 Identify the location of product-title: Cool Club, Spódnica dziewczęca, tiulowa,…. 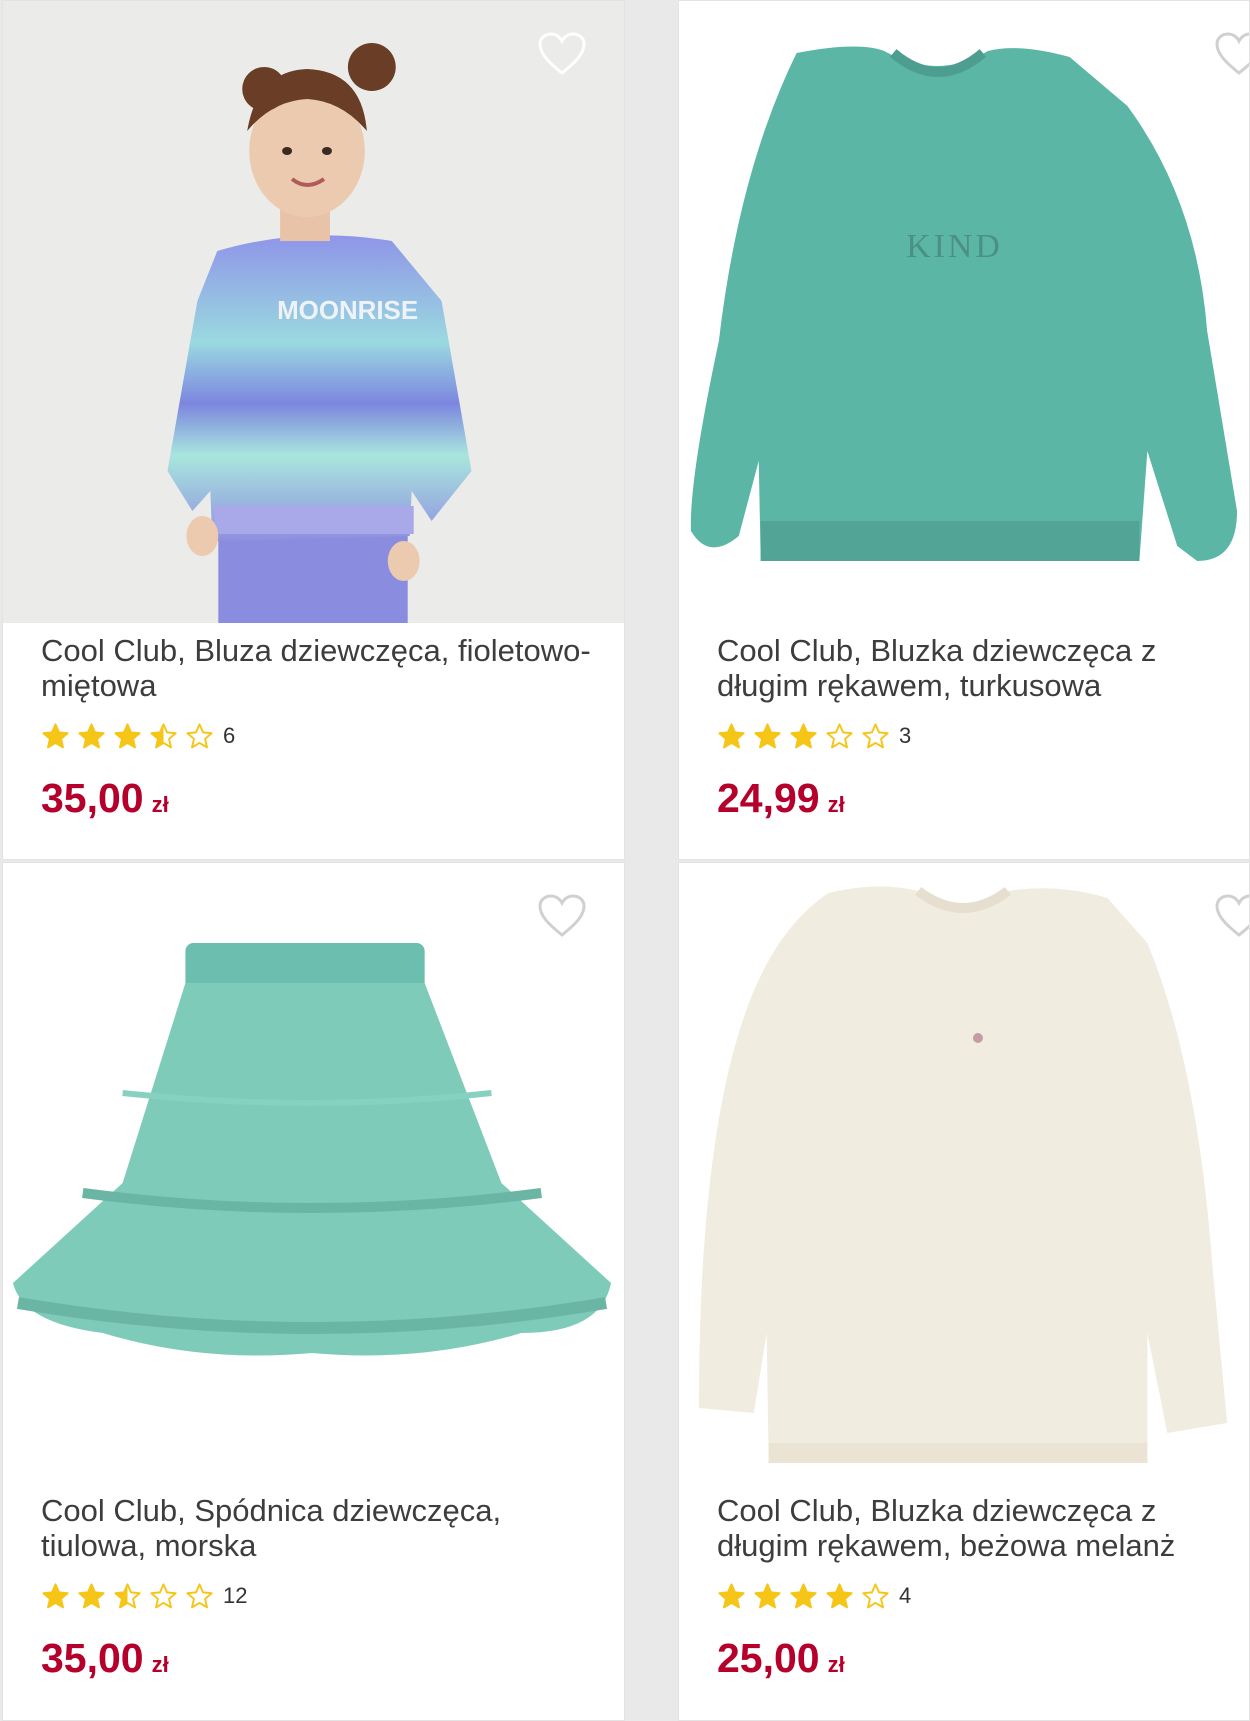
(322, 1528).